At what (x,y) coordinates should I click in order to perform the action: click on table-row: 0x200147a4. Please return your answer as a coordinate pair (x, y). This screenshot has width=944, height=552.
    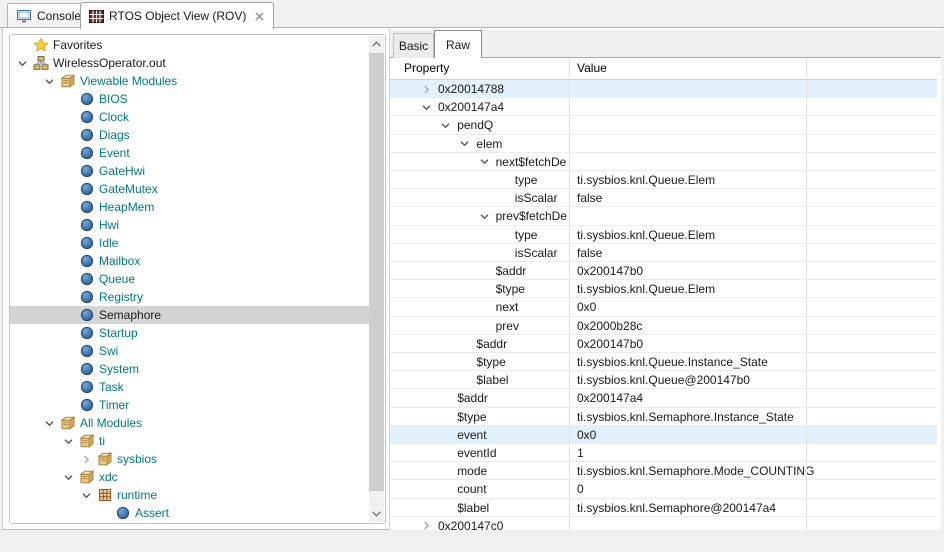
    Looking at the image, I should click on (663, 107).